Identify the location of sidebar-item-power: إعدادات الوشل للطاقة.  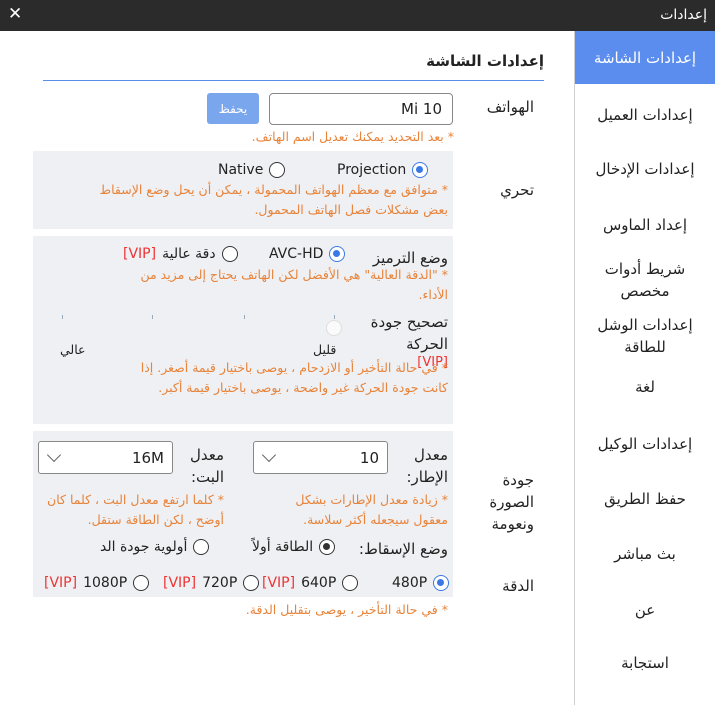
(645, 336).